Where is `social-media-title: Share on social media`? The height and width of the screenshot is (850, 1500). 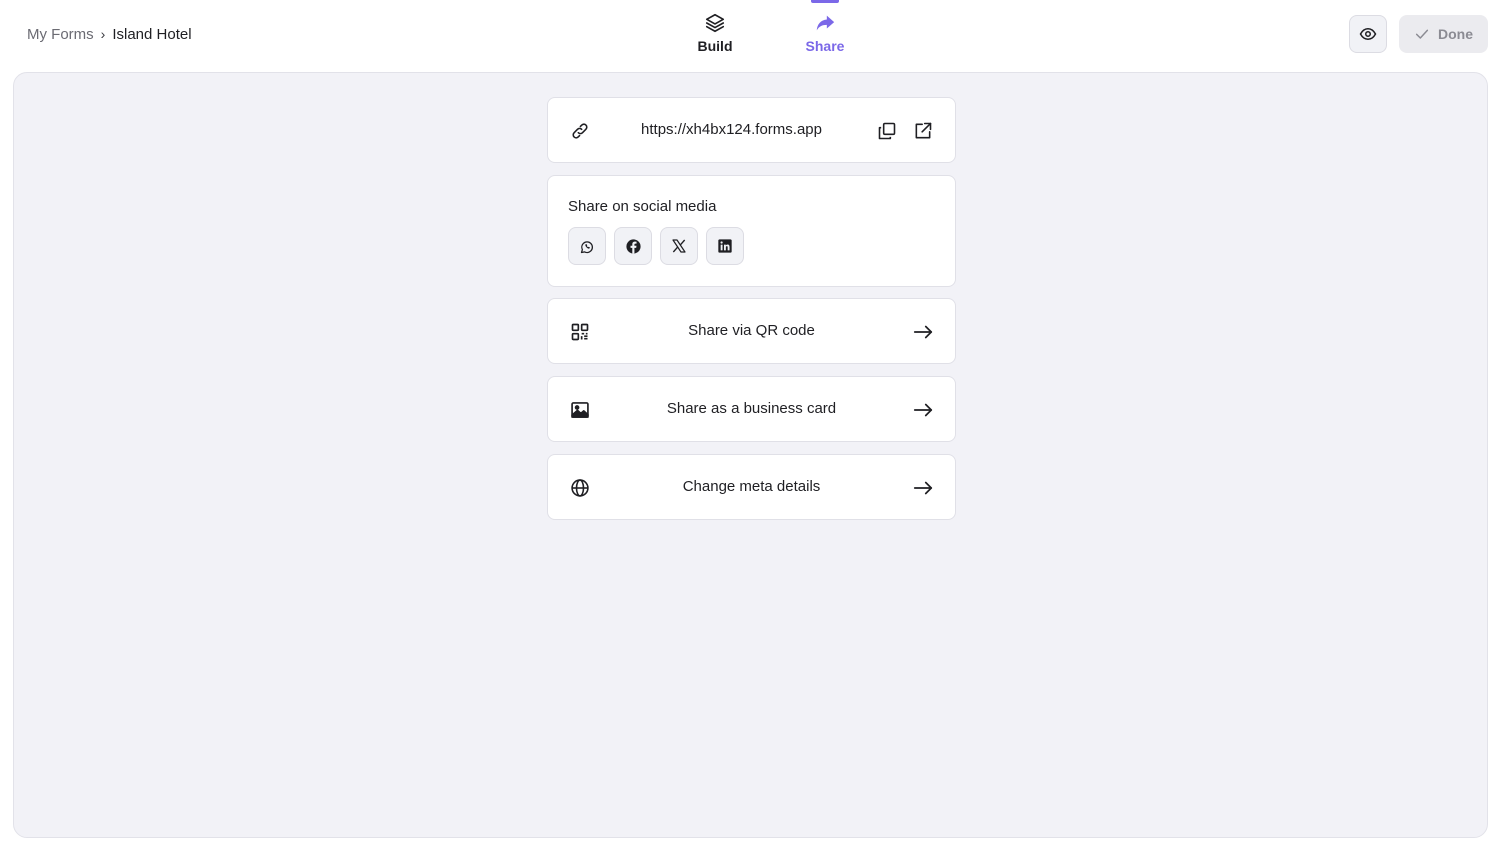 social-media-title: Share on social media is located at coordinates (642, 206).